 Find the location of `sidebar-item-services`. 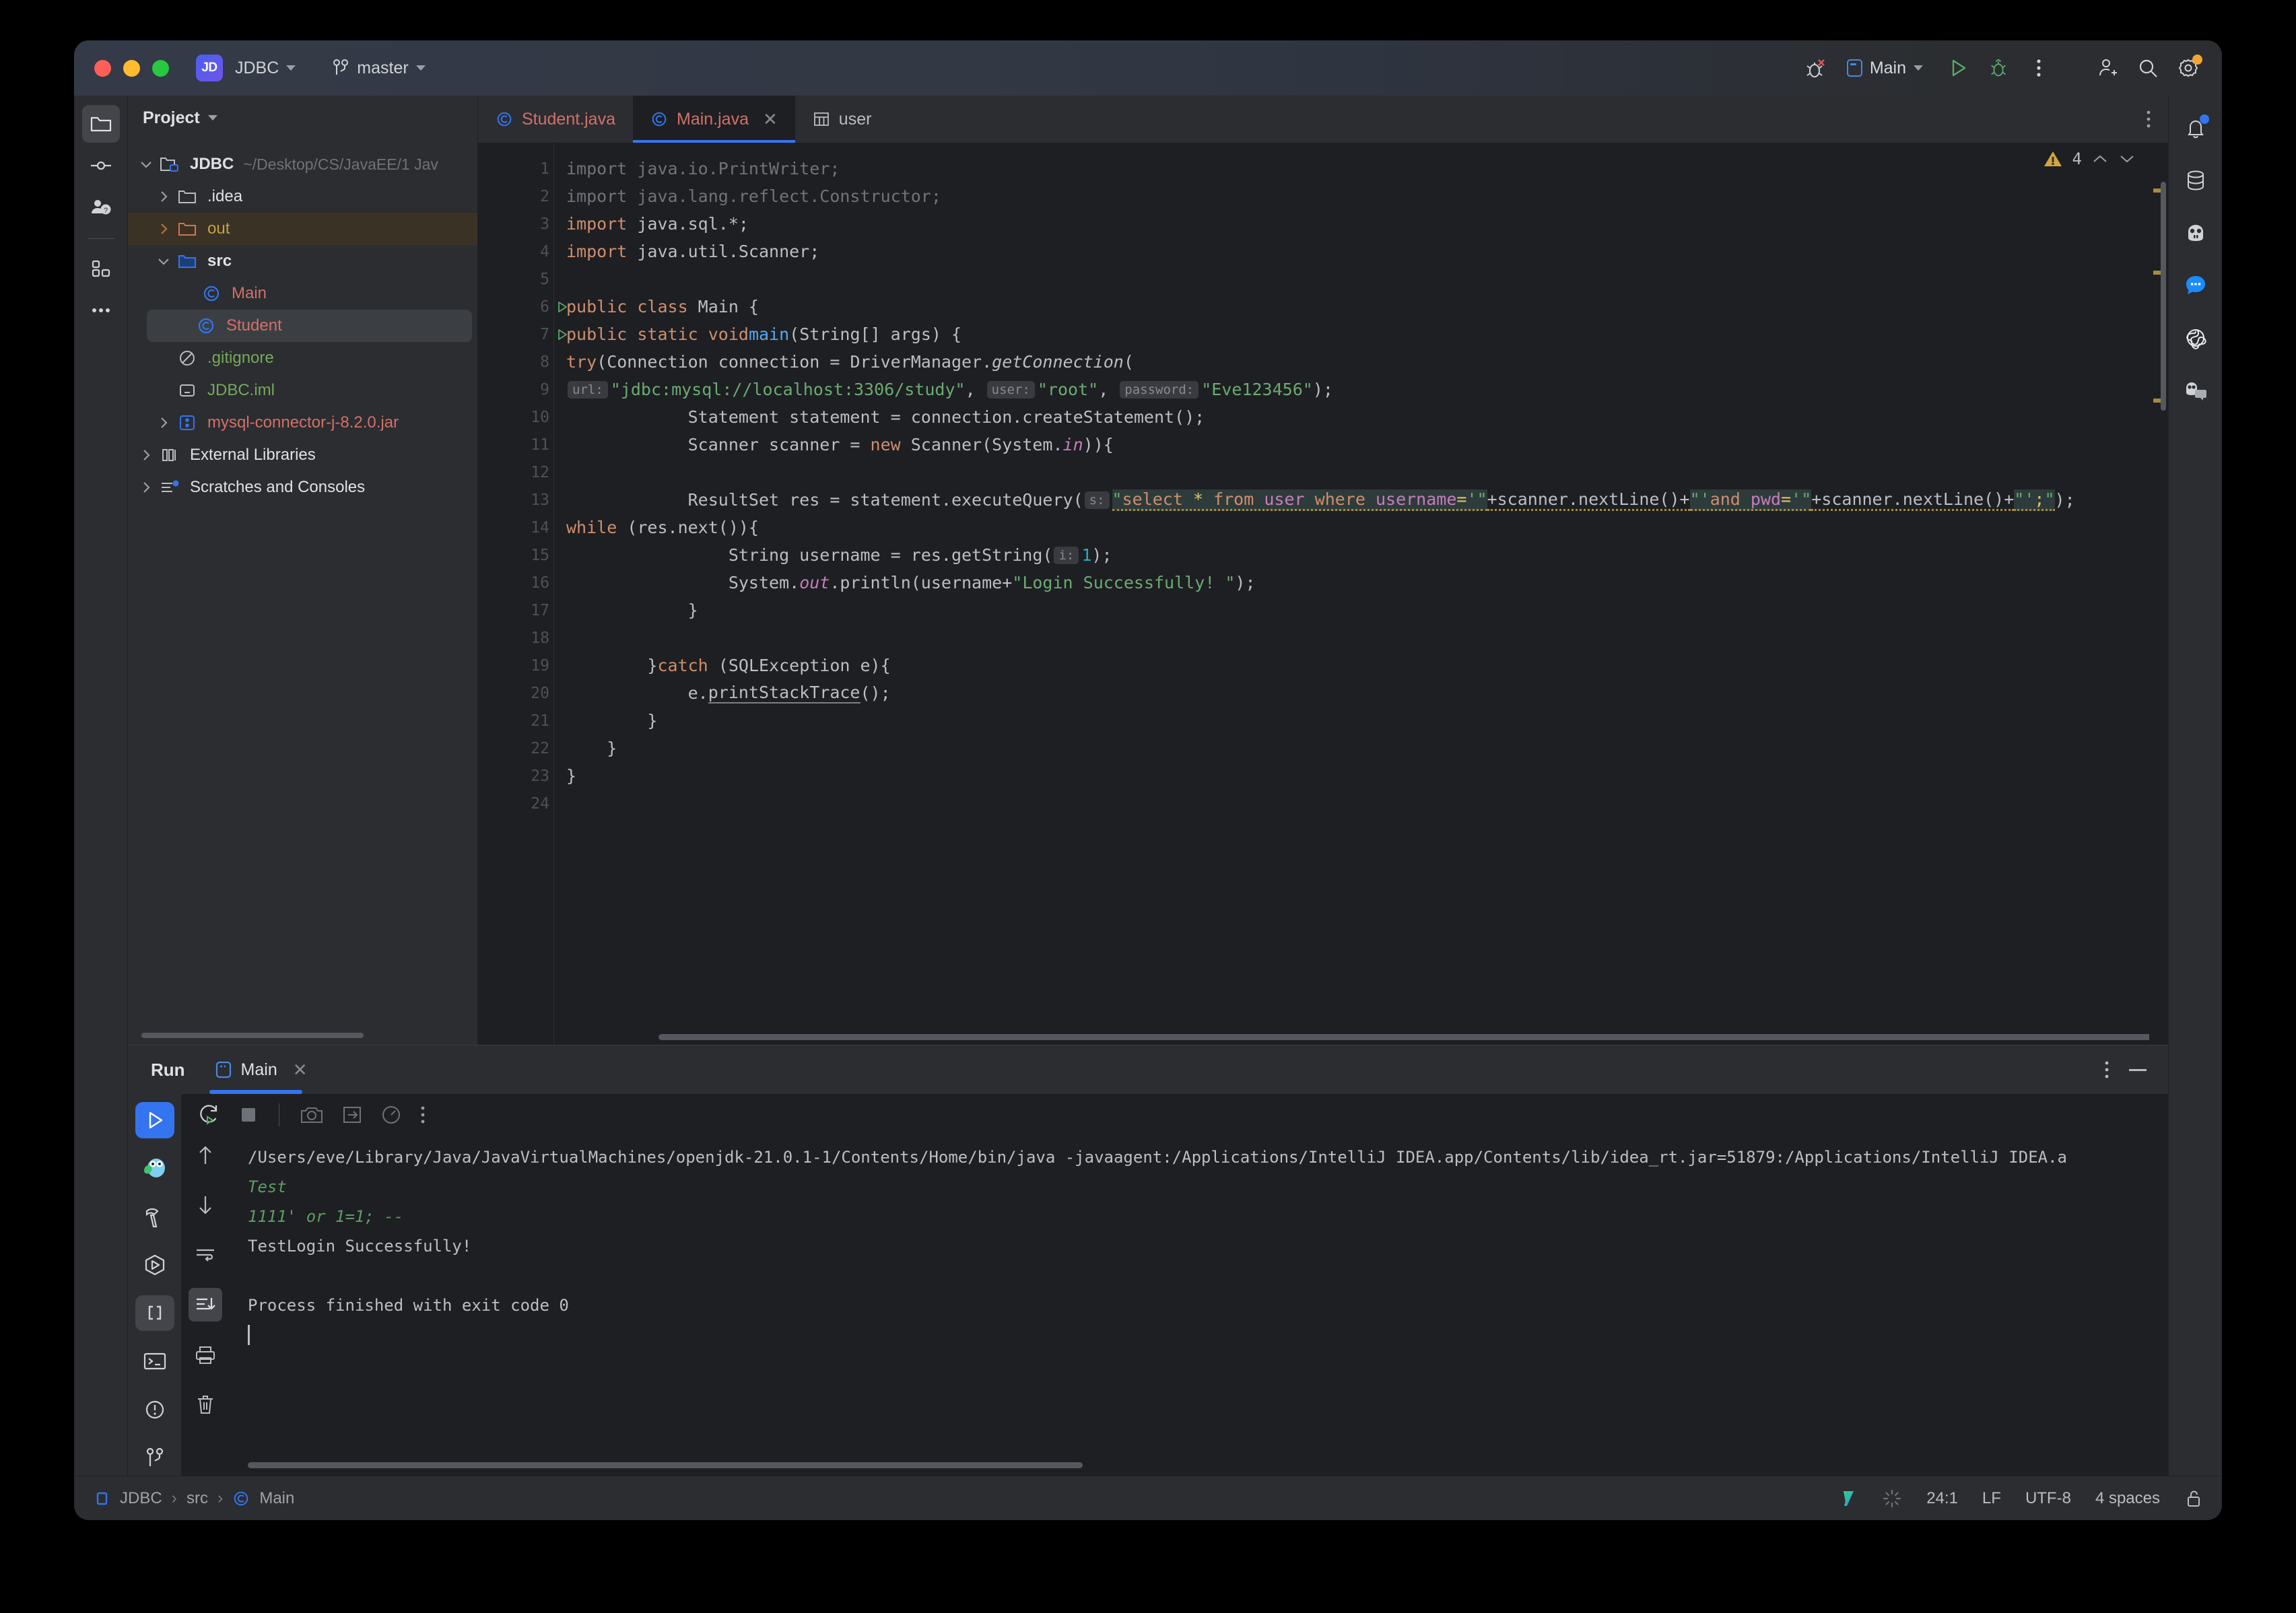

sidebar-item-services is located at coordinates (154, 1265).